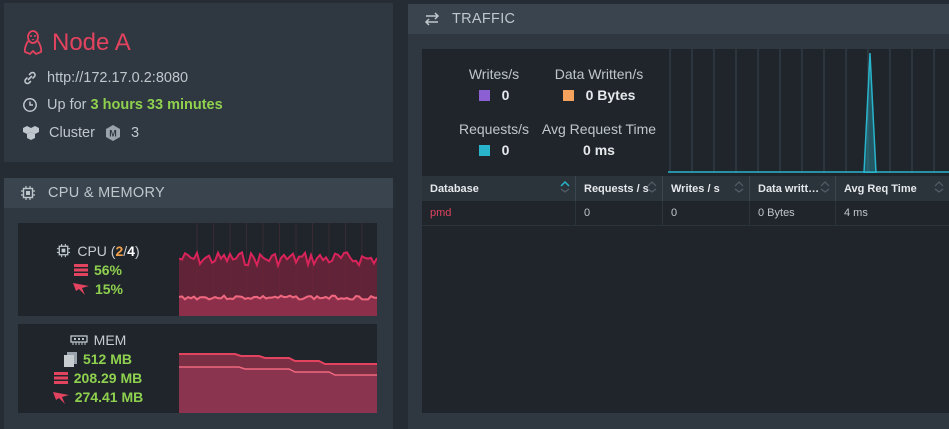 This screenshot has height=429, width=949. I want to click on data-written-value: 0 Bytes, so click(610, 95).